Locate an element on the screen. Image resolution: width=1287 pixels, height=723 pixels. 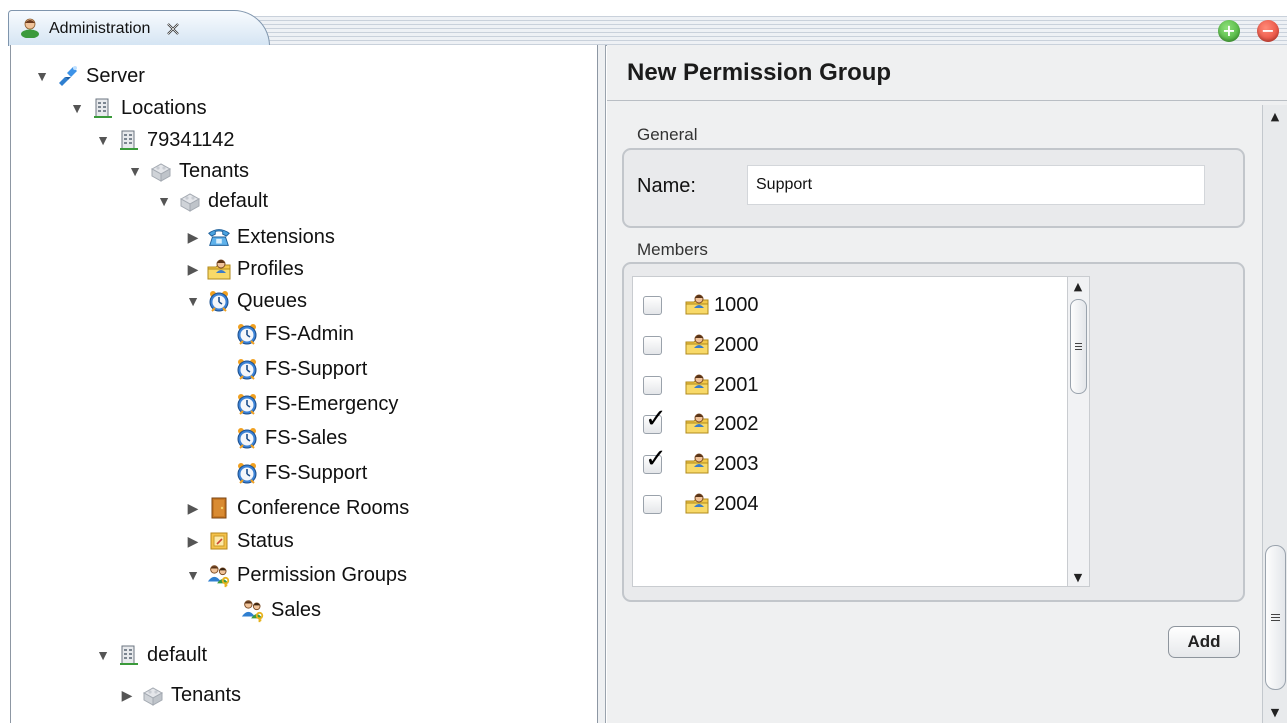
tree-item-label: Extensions is located at coordinates (286, 236).